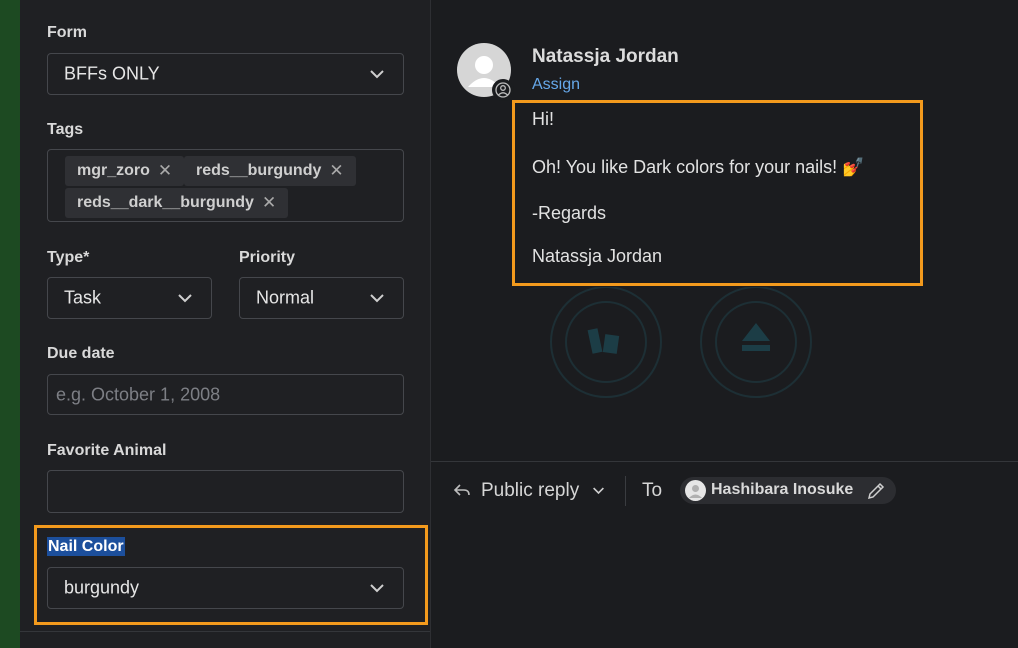  I want to click on message-line: Hi!, so click(543, 119).